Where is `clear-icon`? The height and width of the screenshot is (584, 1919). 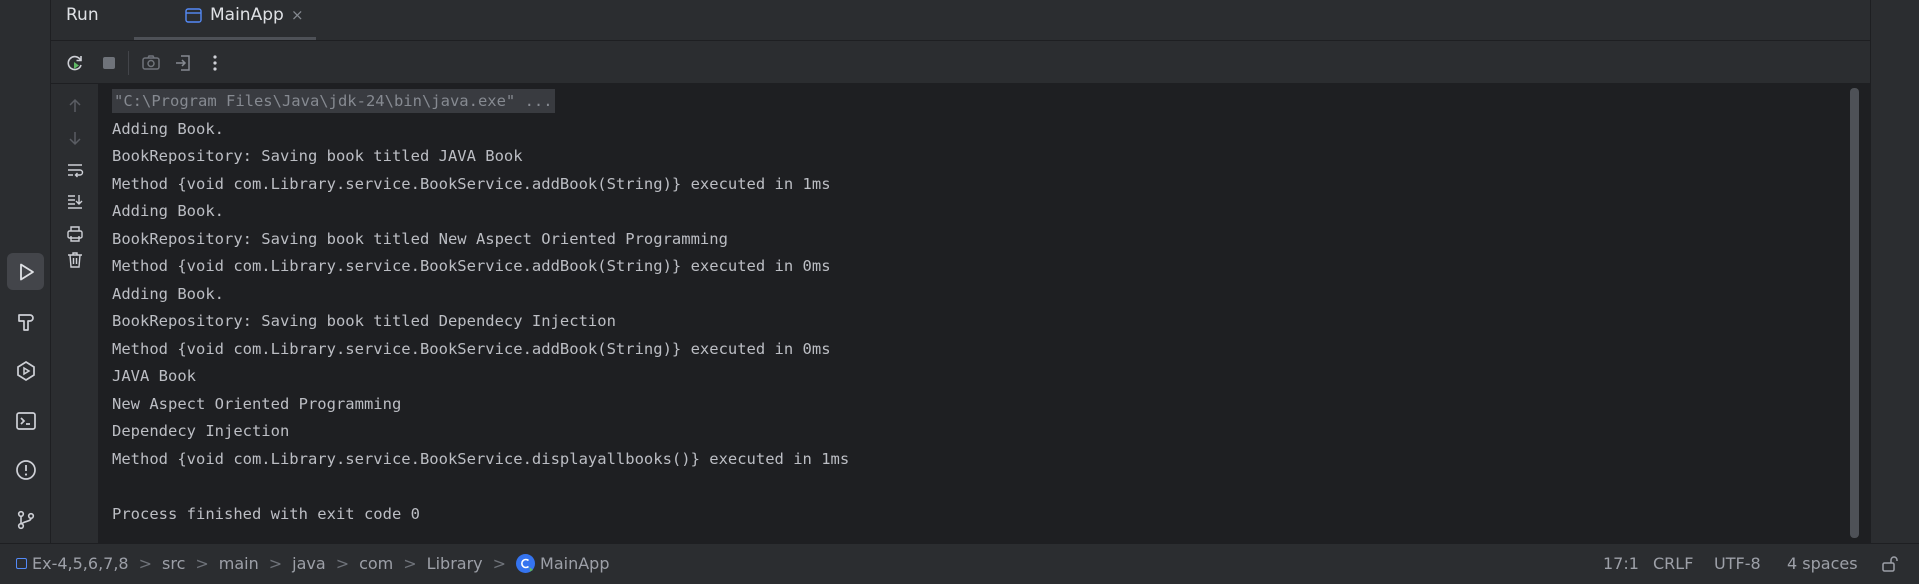
clear-icon is located at coordinates (75, 260).